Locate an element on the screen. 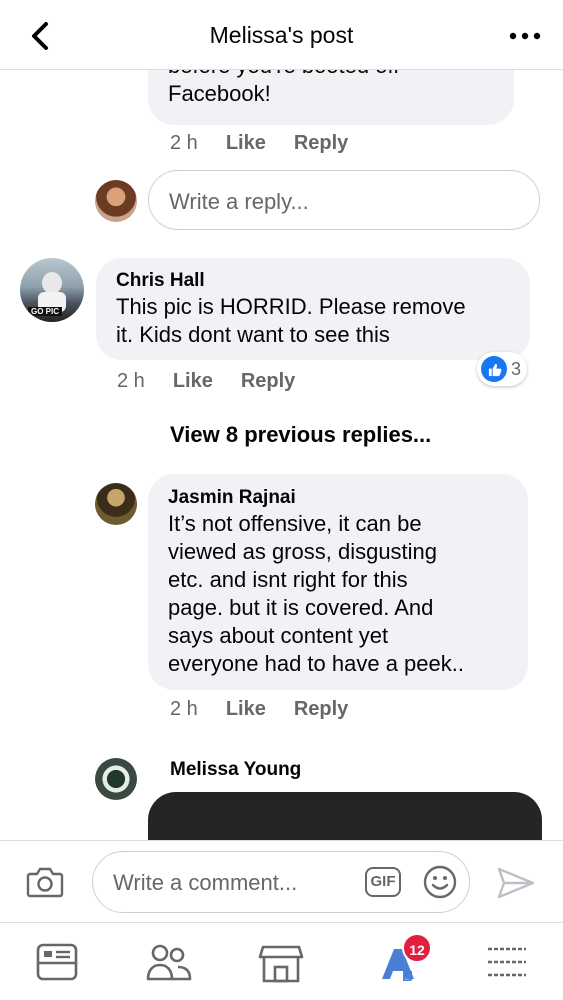 This screenshot has height=1000, width=563. emoji-icon is located at coordinates (440, 882).